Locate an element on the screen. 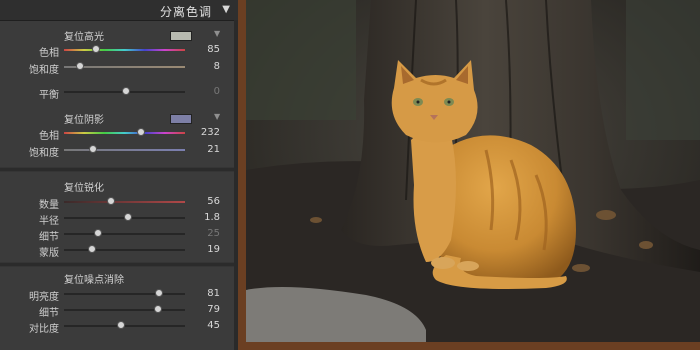  shadows-picker-triangle-icon: ▼ is located at coordinates (217, 116).